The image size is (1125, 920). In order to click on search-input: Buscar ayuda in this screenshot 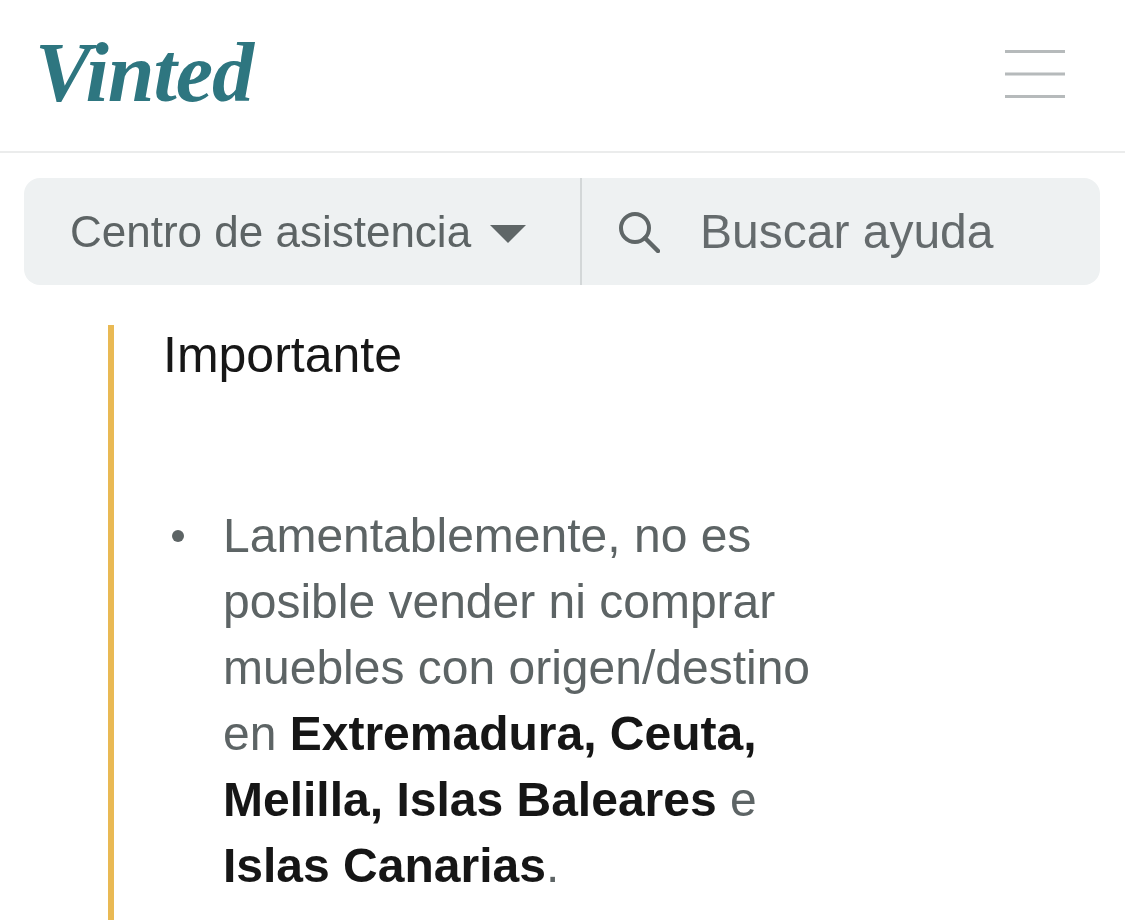, I will do `click(890, 231)`.